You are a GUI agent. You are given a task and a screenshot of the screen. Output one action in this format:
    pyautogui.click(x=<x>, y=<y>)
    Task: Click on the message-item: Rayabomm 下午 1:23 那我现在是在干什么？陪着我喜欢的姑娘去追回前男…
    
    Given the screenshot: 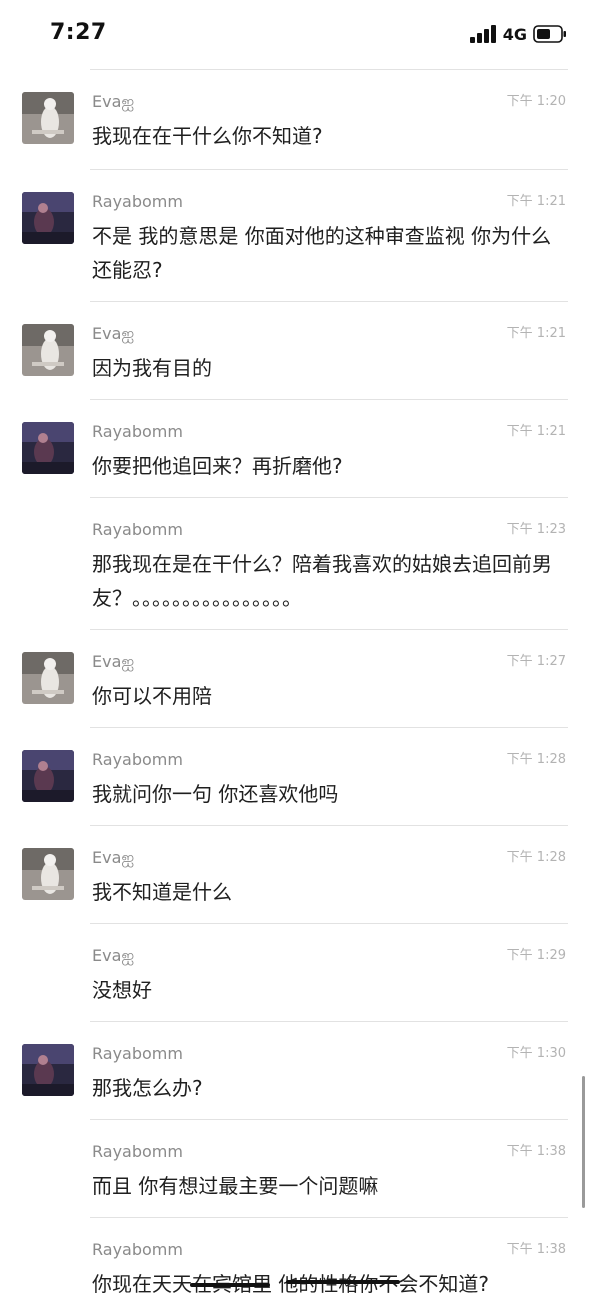 What is the action you would take?
    pyautogui.click(x=329, y=563)
    